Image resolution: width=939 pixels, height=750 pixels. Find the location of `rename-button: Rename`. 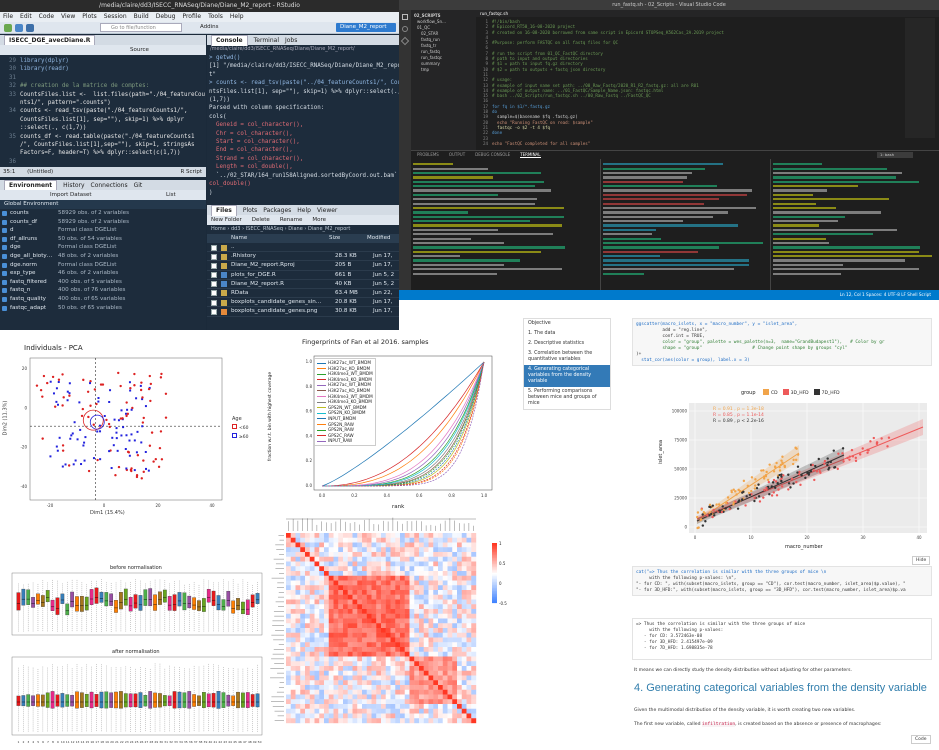

rename-button: Rename is located at coordinates (291, 220).